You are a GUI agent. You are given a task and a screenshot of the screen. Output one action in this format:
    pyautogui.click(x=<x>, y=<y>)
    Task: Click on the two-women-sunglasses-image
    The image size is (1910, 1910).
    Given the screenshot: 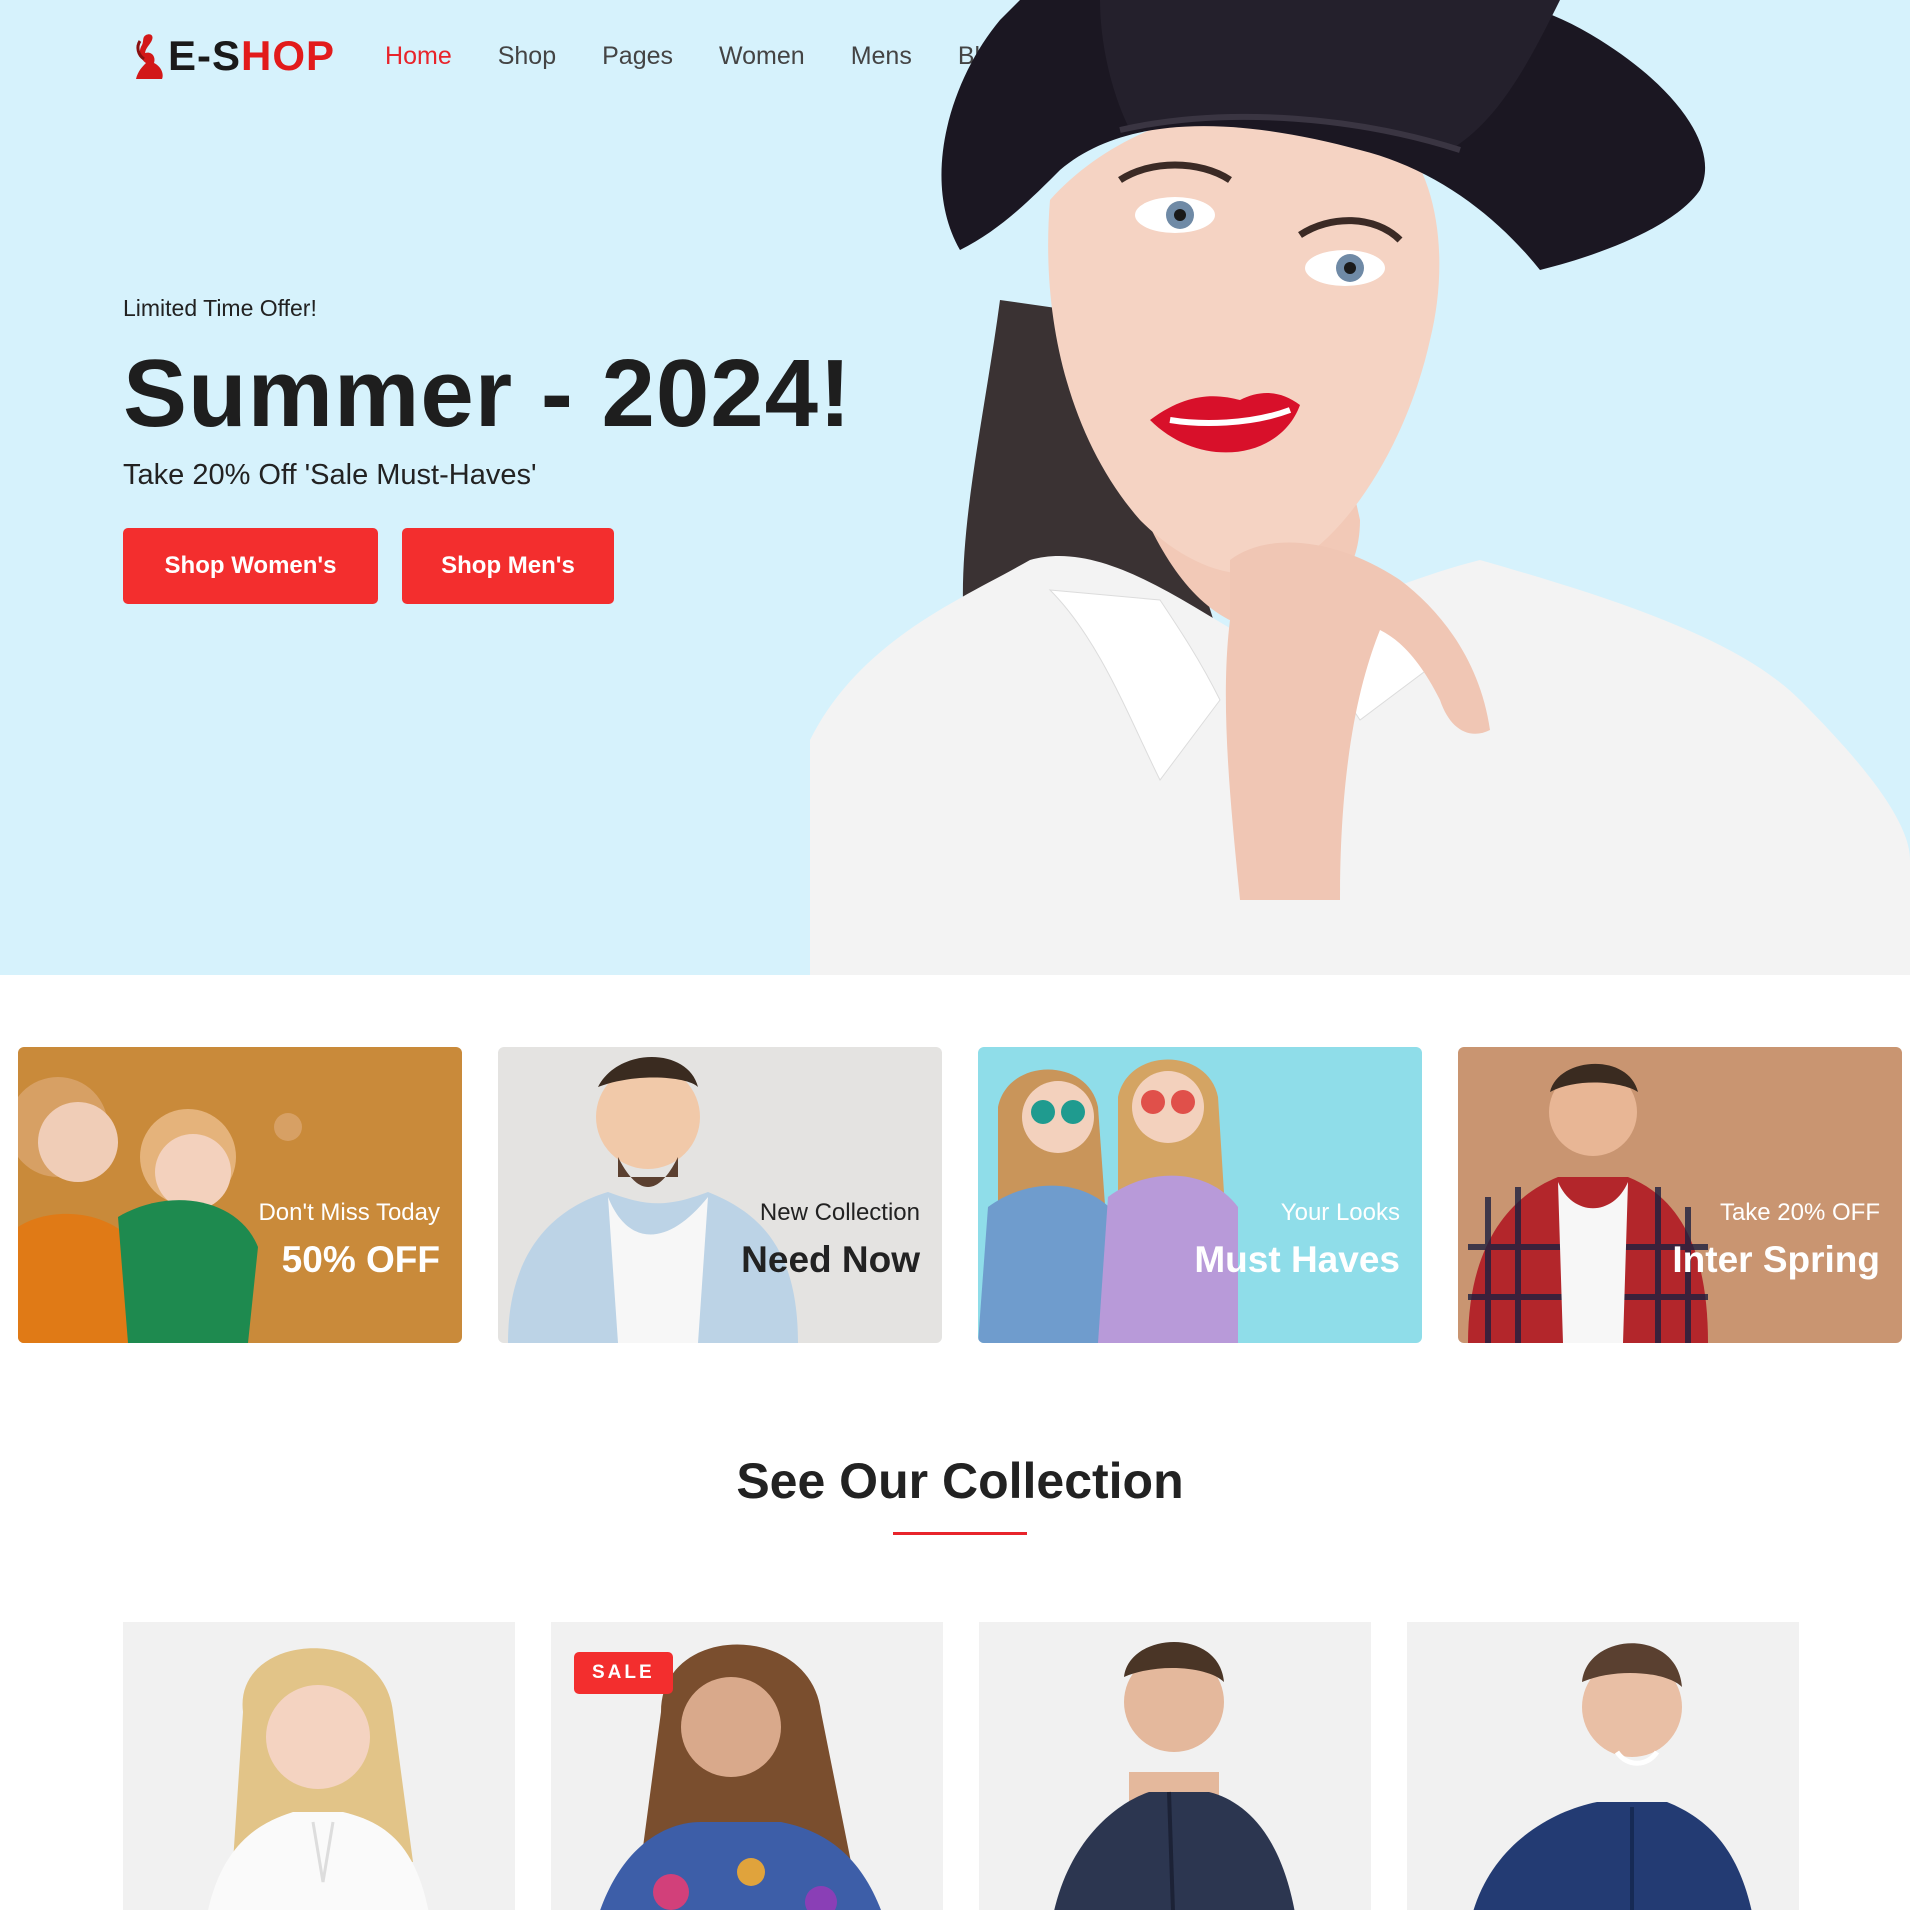 What is the action you would take?
    pyautogui.click(x=1200, y=1195)
    